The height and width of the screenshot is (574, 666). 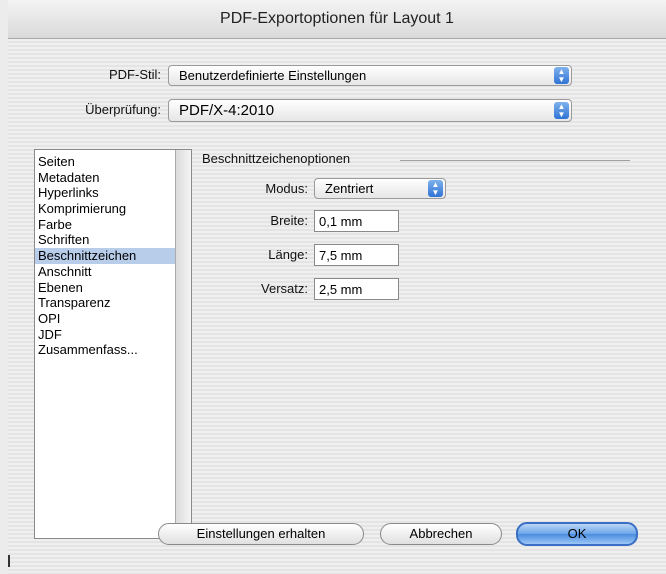 I want to click on window-title: PDF-Exportoptionen für Layout 1, so click(x=337, y=18).